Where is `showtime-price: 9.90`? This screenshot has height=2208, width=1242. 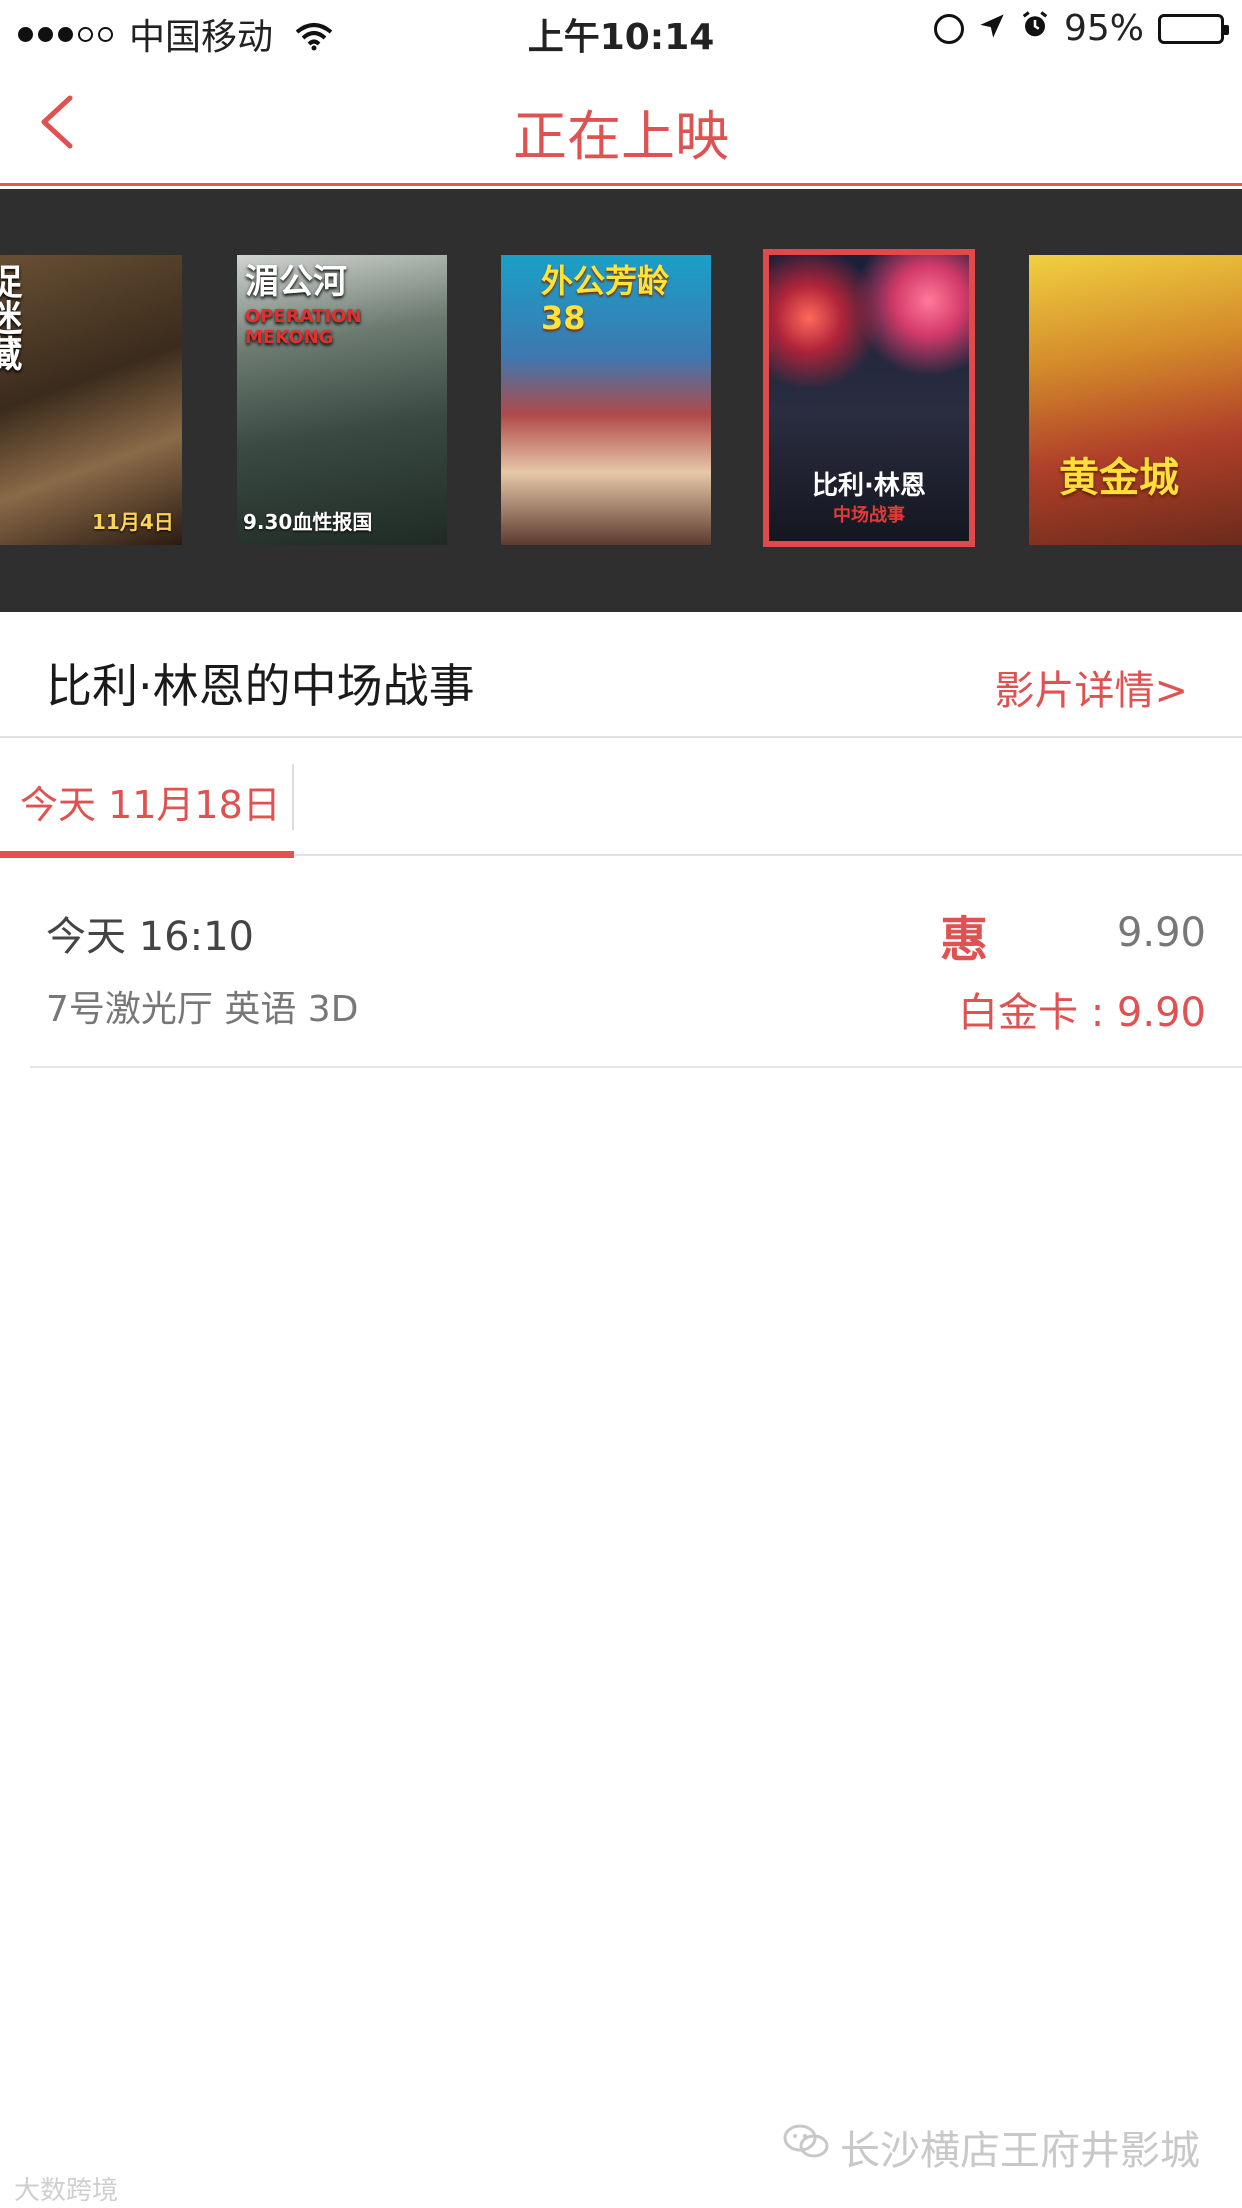 showtime-price: 9.90 is located at coordinates (1161, 933).